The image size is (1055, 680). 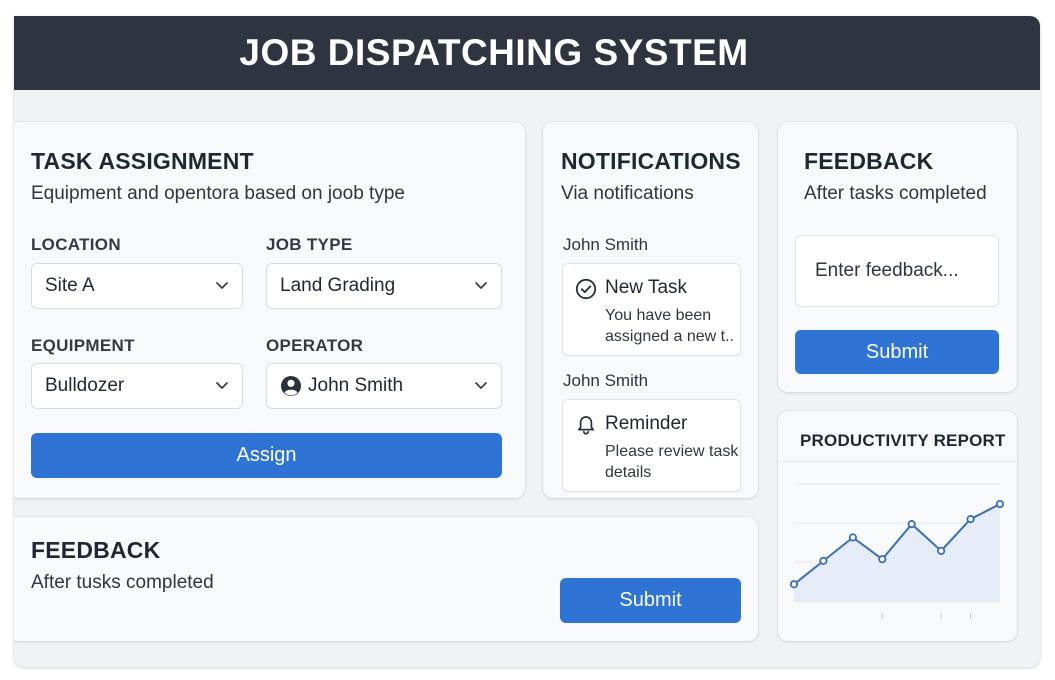 I want to click on notification-body: Please review task details, so click(x=672, y=462).